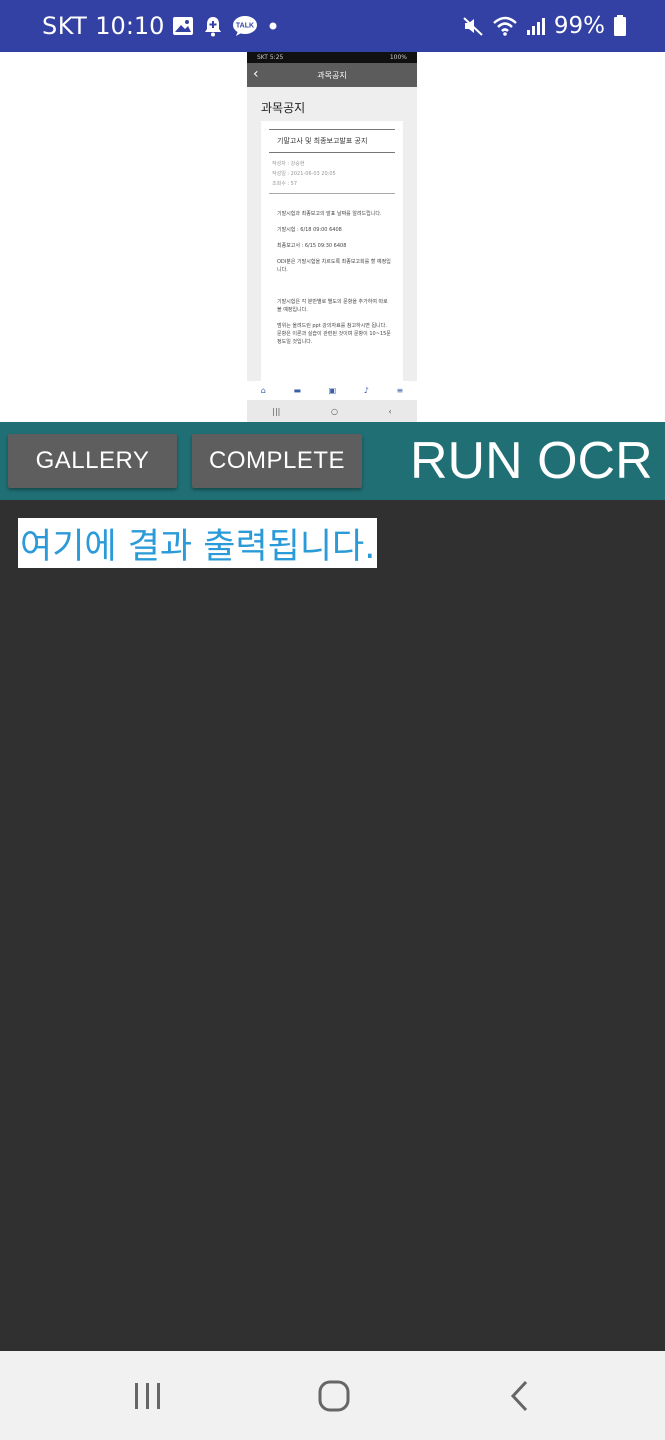 The width and height of the screenshot is (665, 1440). Describe the element at coordinates (531, 461) in the screenshot. I see `run-ocr-button: RUN OCR` at that location.